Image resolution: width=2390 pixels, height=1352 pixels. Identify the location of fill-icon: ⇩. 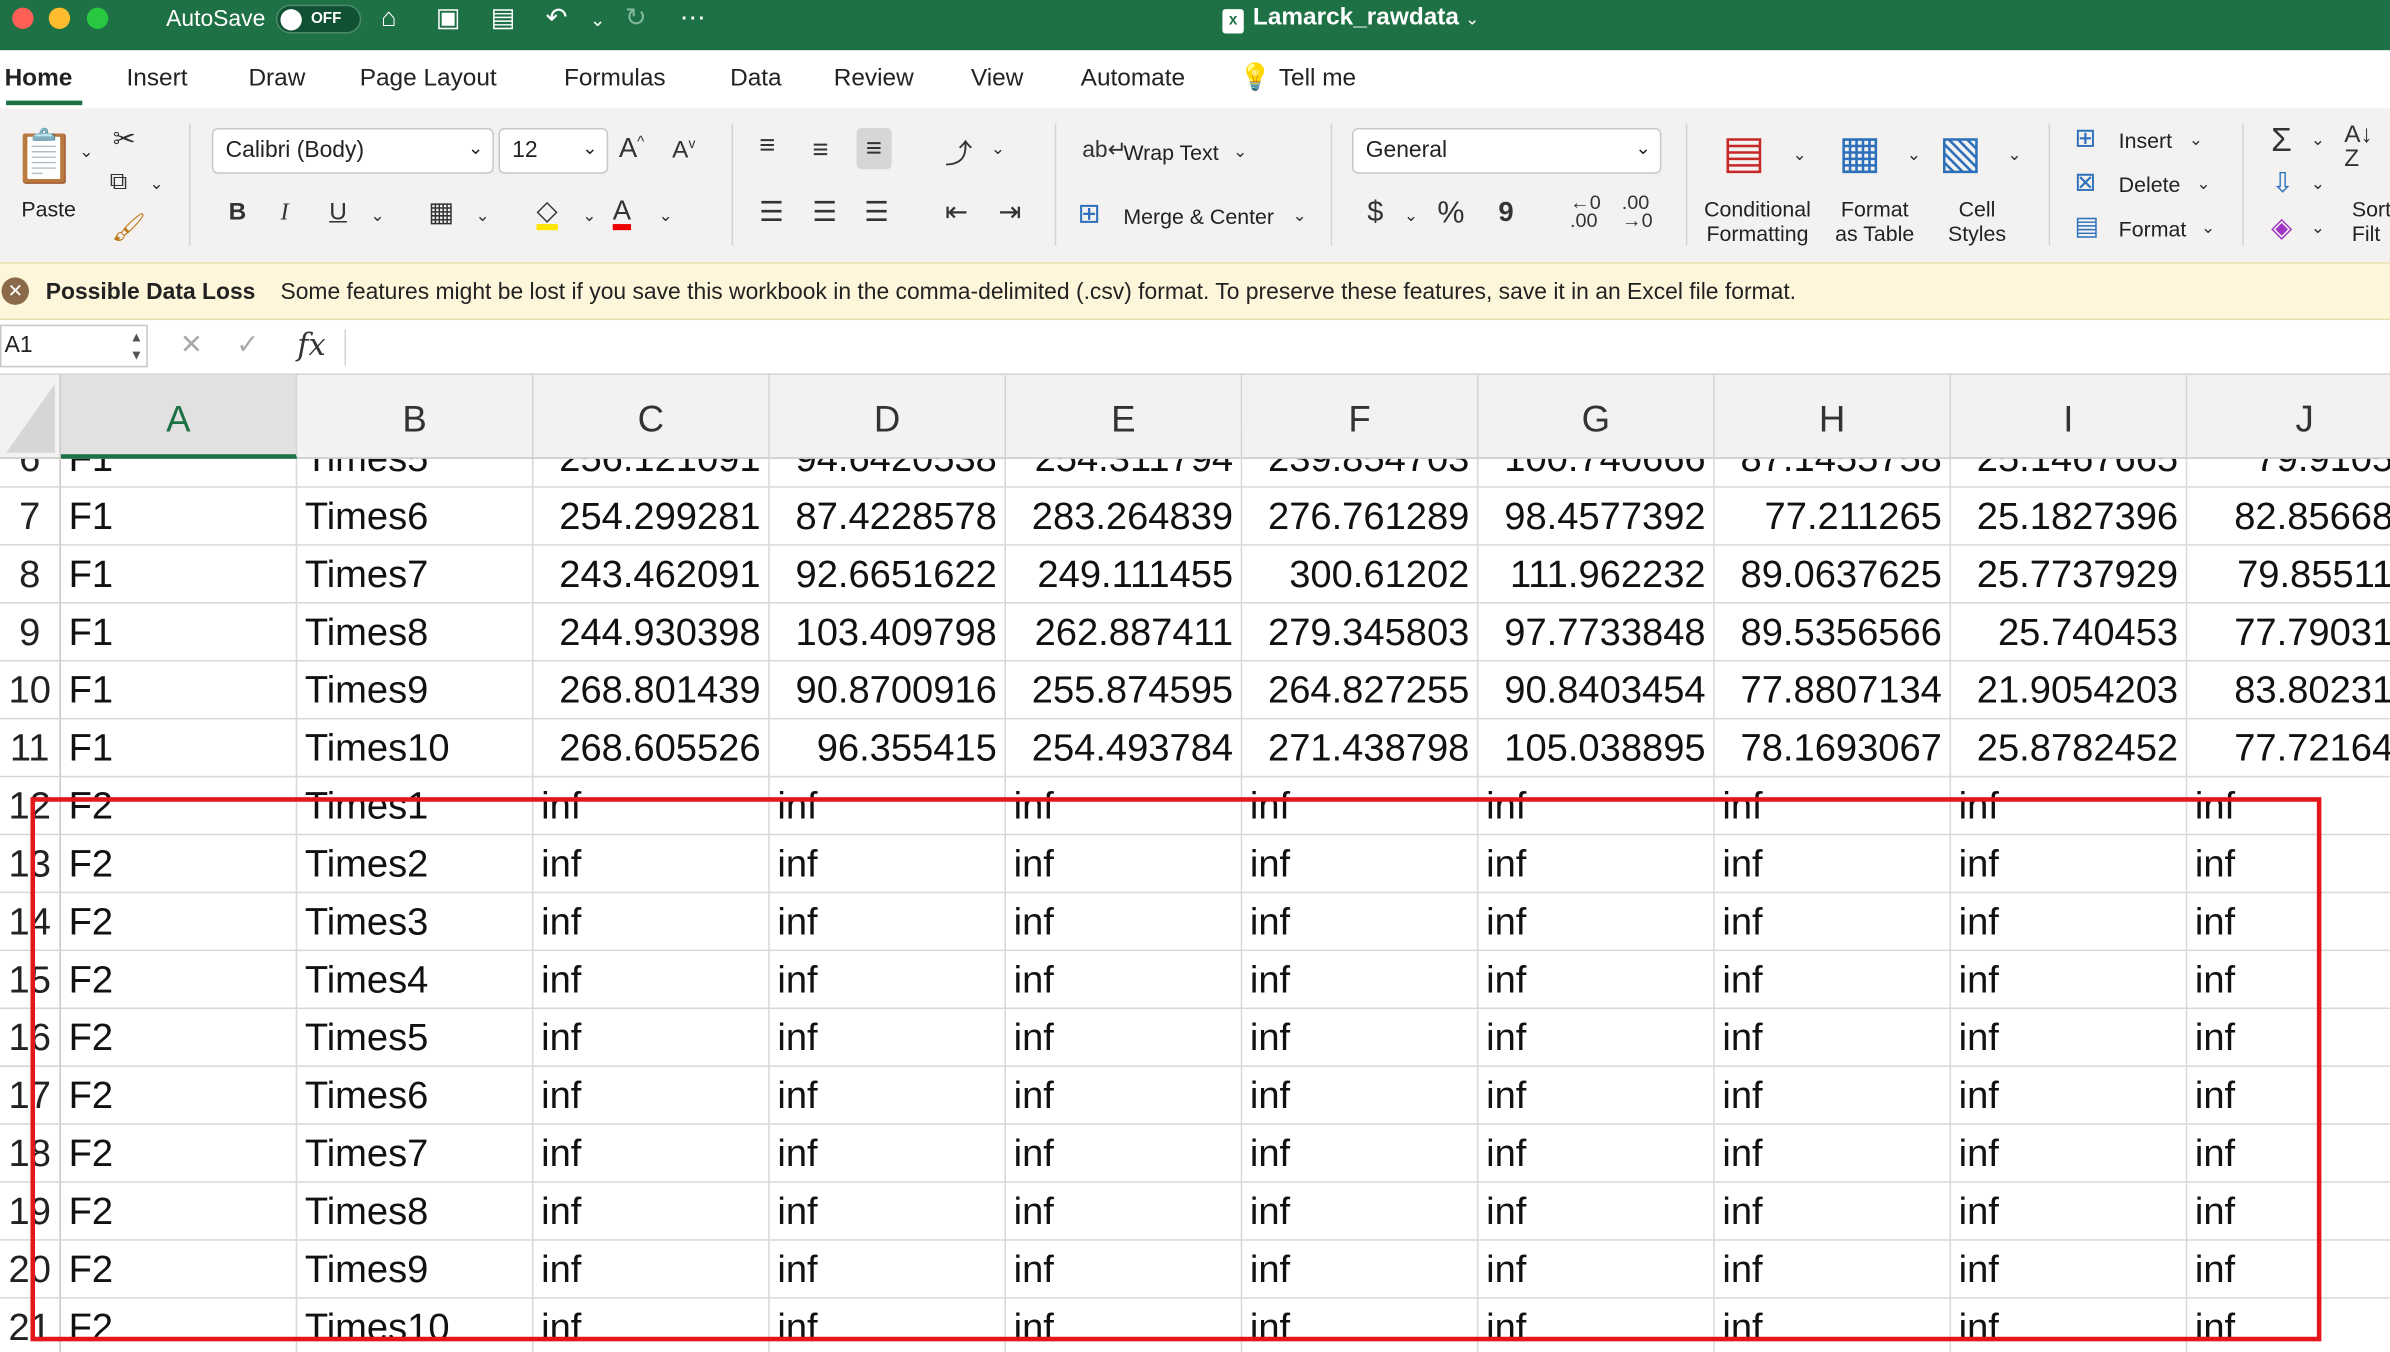
(2282, 184).